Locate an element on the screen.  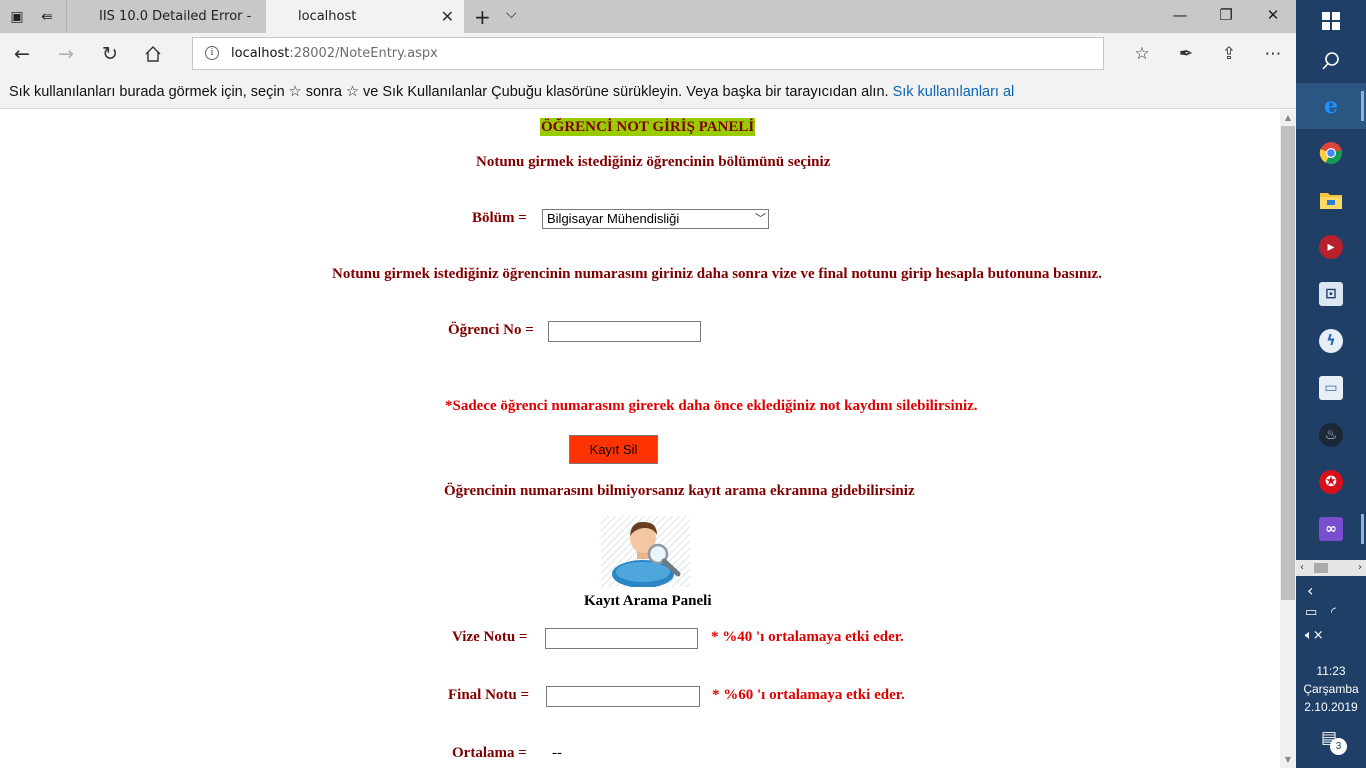
search-button is located at coordinates (1331, 61).